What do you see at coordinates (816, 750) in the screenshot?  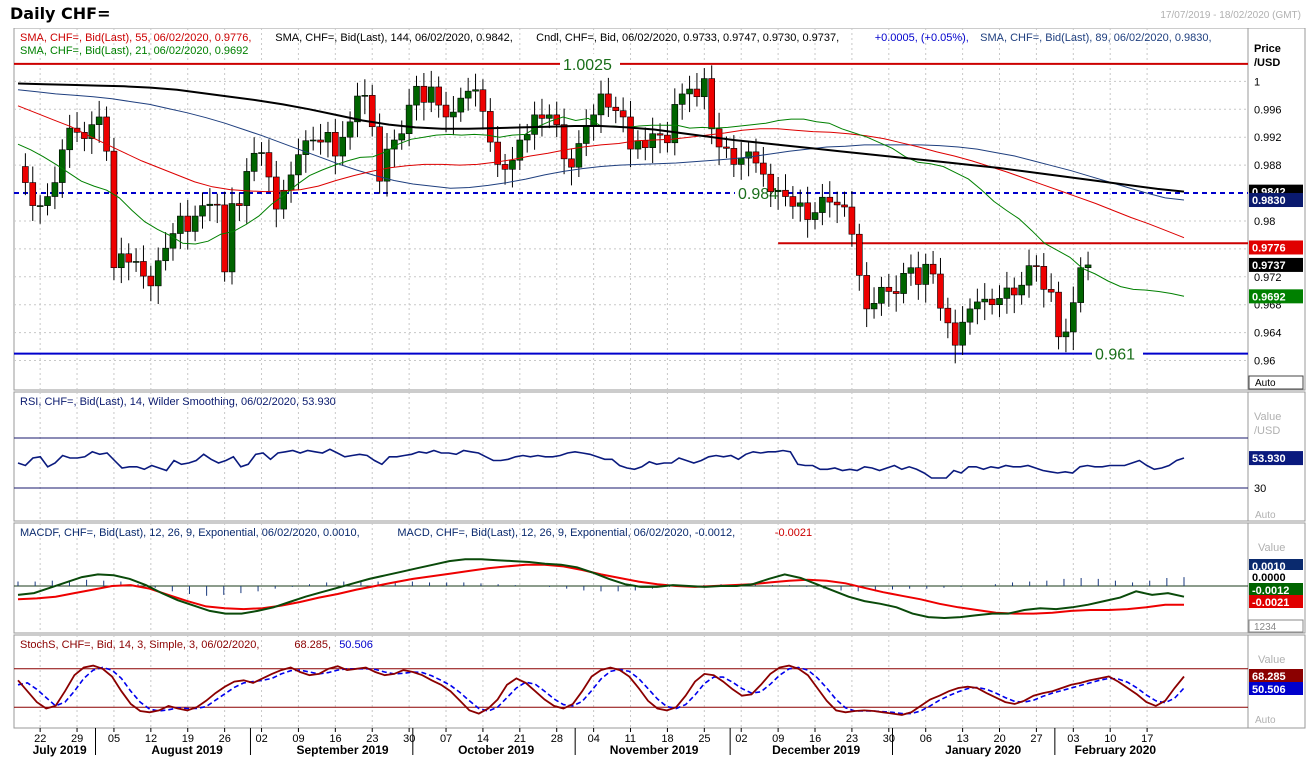 I see `x-month-label: December 2019` at bounding box center [816, 750].